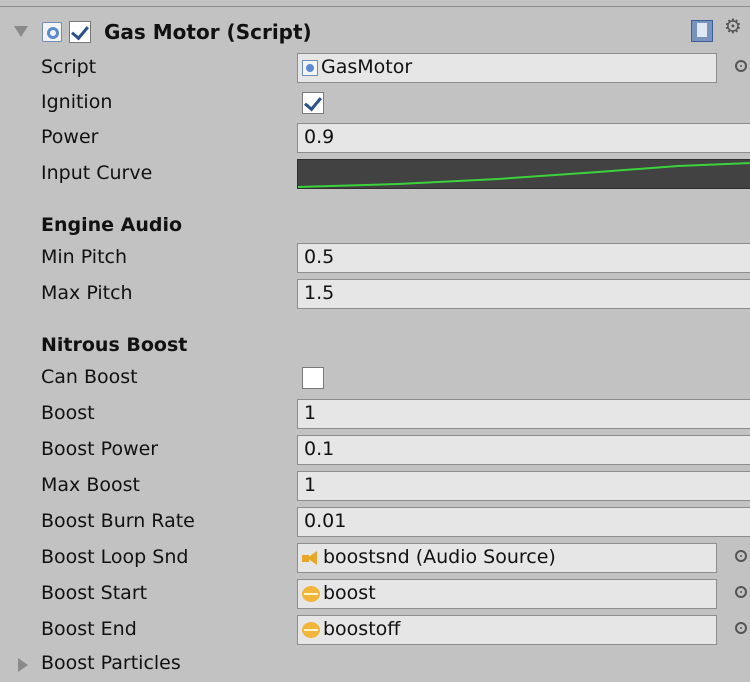 The height and width of the screenshot is (682, 750). Describe the element at coordinates (733, 26) in the screenshot. I see `gear-icon: ⚙` at that location.